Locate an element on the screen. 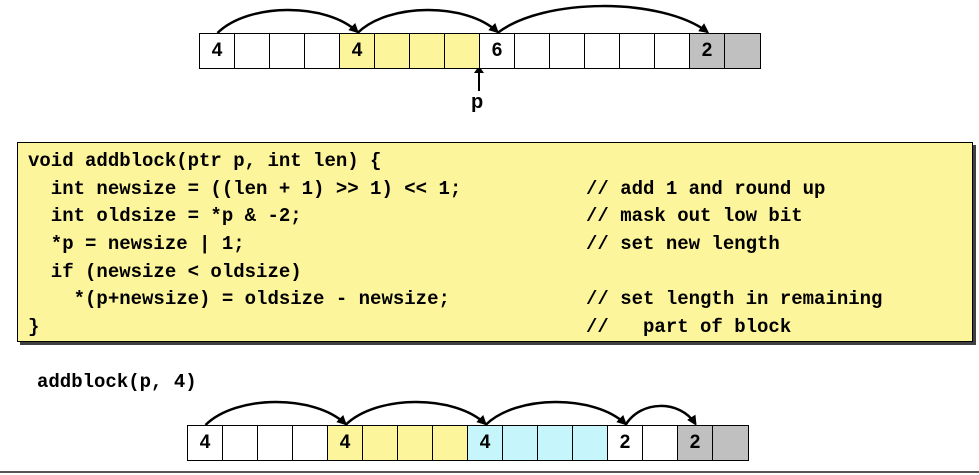 This screenshot has width=979, height=475. code-line: void addblock(ptr p, int len) { is located at coordinates (205, 161).